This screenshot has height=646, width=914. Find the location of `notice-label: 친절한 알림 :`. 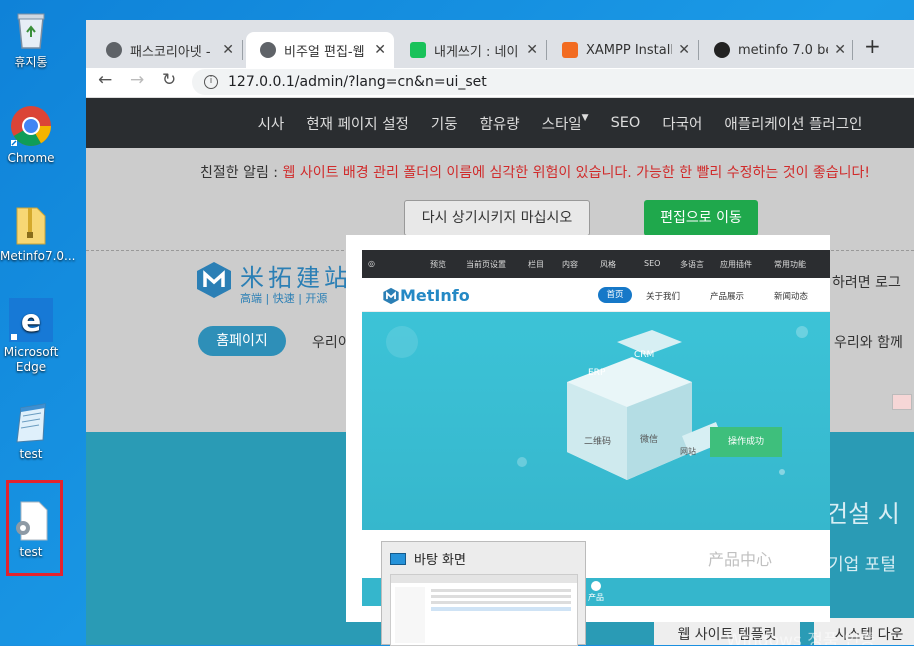

notice-label: 친절한 알림 : is located at coordinates (239, 173).